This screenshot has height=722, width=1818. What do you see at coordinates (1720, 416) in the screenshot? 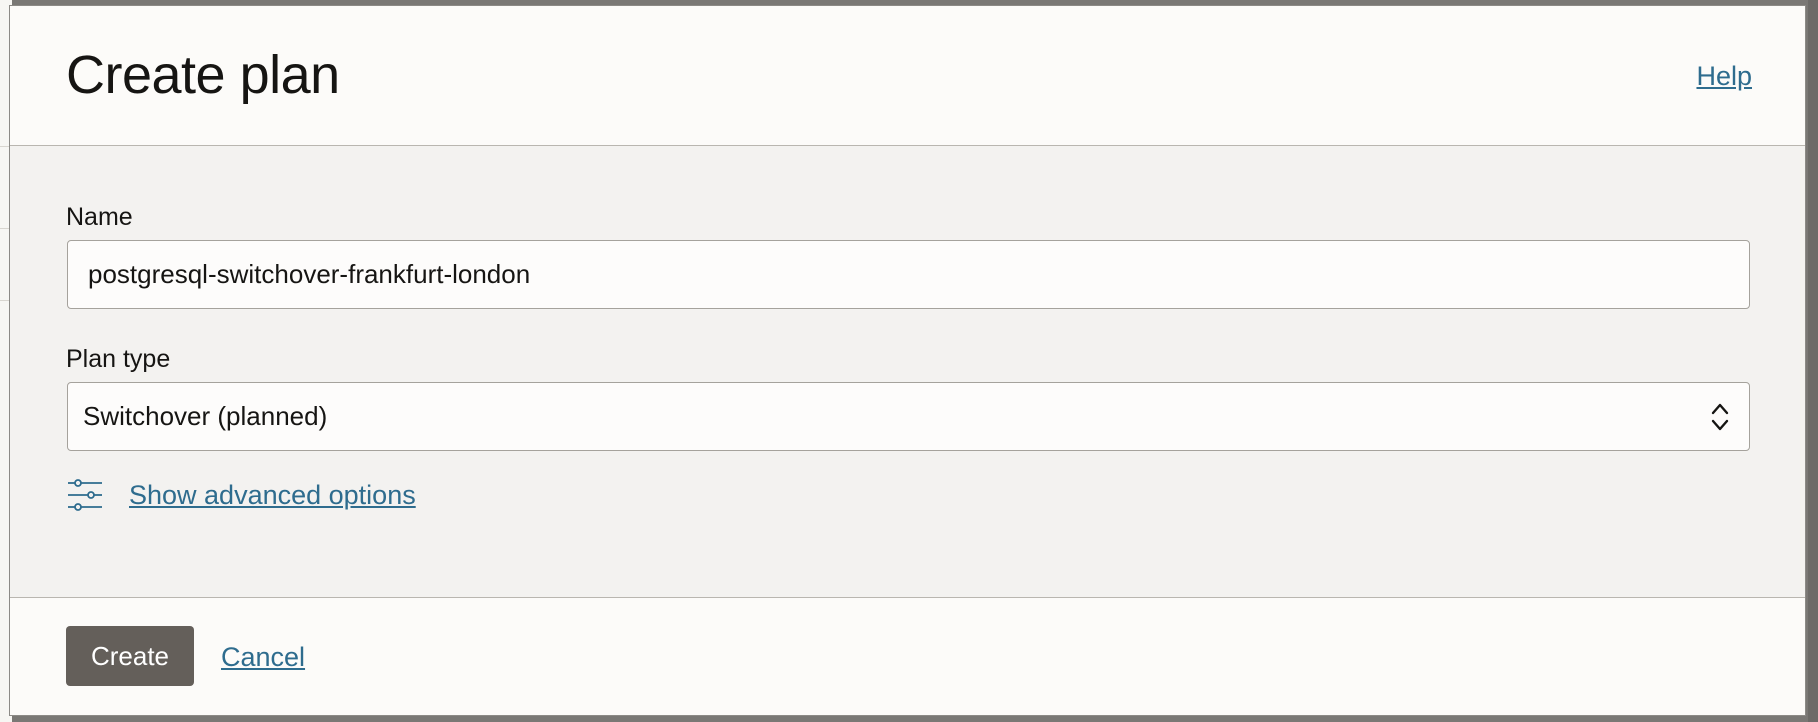
I see `chevron-up-down-icon` at bounding box center [1720, 416].